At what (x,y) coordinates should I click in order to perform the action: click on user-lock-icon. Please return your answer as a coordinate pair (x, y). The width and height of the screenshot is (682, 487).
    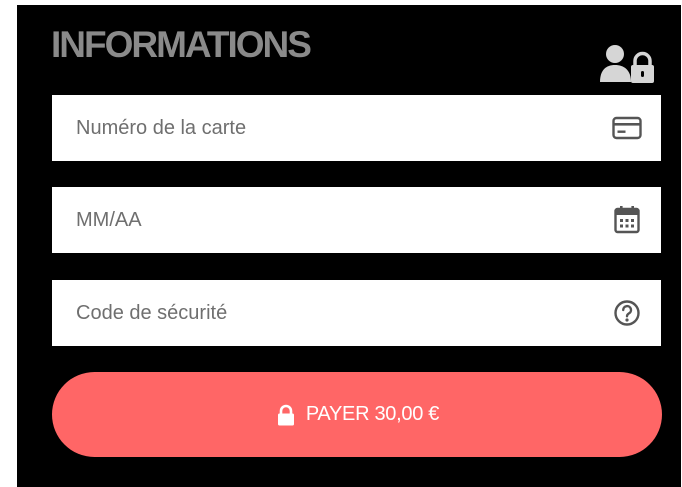
    Looking at the image, I should click on (626, 64).